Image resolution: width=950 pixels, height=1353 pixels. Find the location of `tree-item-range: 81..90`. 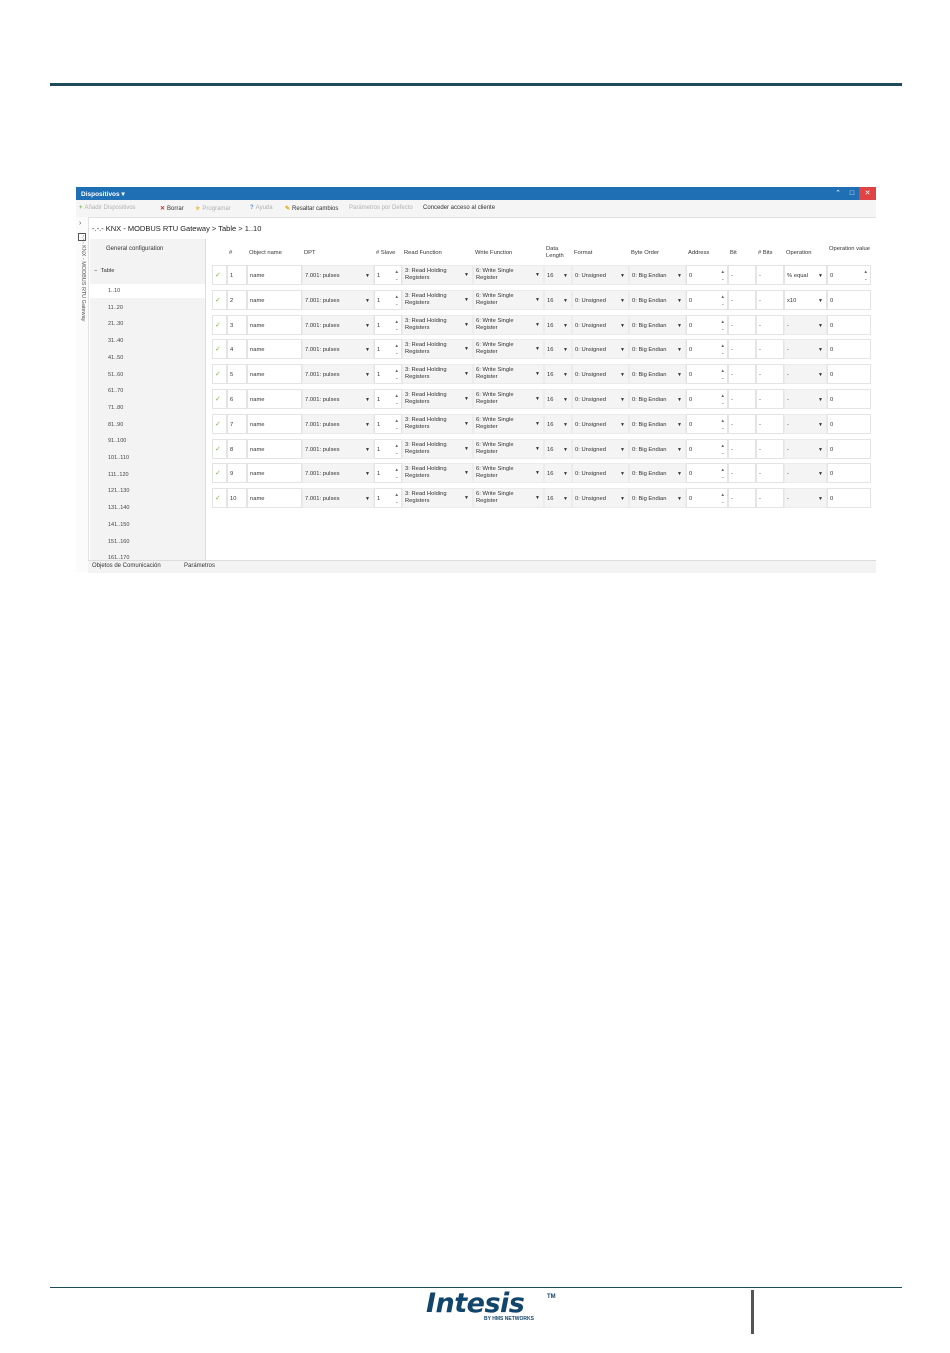

tree-item-range: 81..90 is located at coordinates (115, 425).